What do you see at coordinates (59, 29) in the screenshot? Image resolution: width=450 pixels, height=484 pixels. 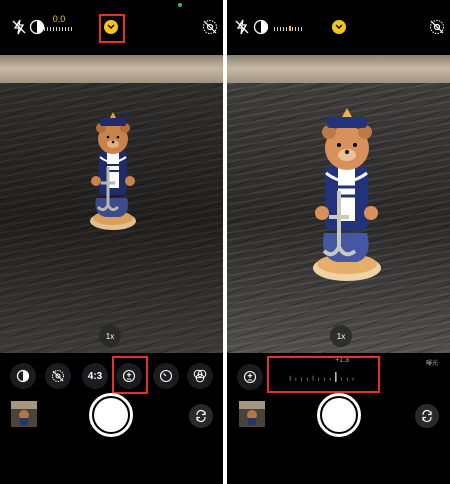 I see `exposure-indicator` at bounding box center [59, 29].